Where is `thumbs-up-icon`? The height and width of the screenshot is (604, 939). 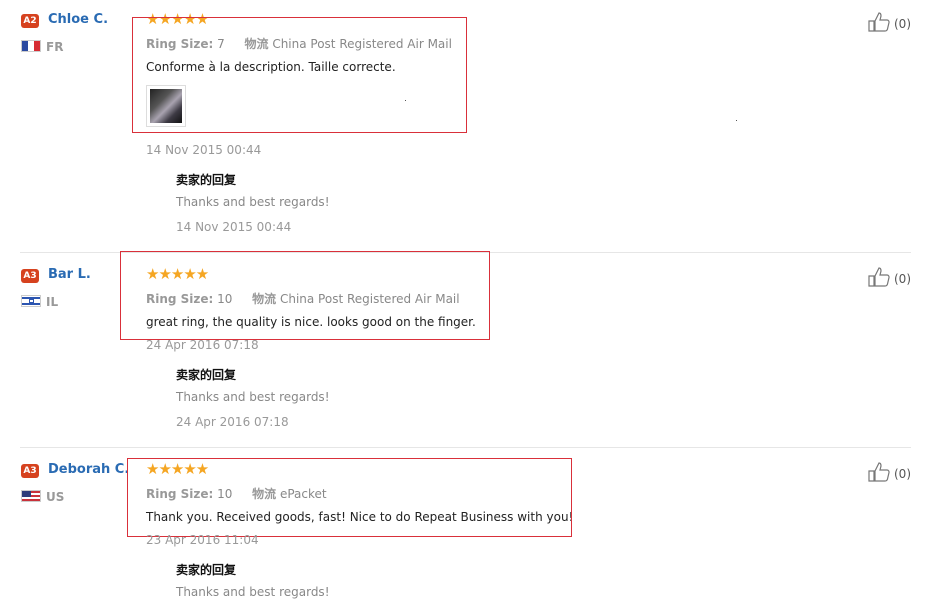 thumbs-up-icon is located at coordinates (880, 473).